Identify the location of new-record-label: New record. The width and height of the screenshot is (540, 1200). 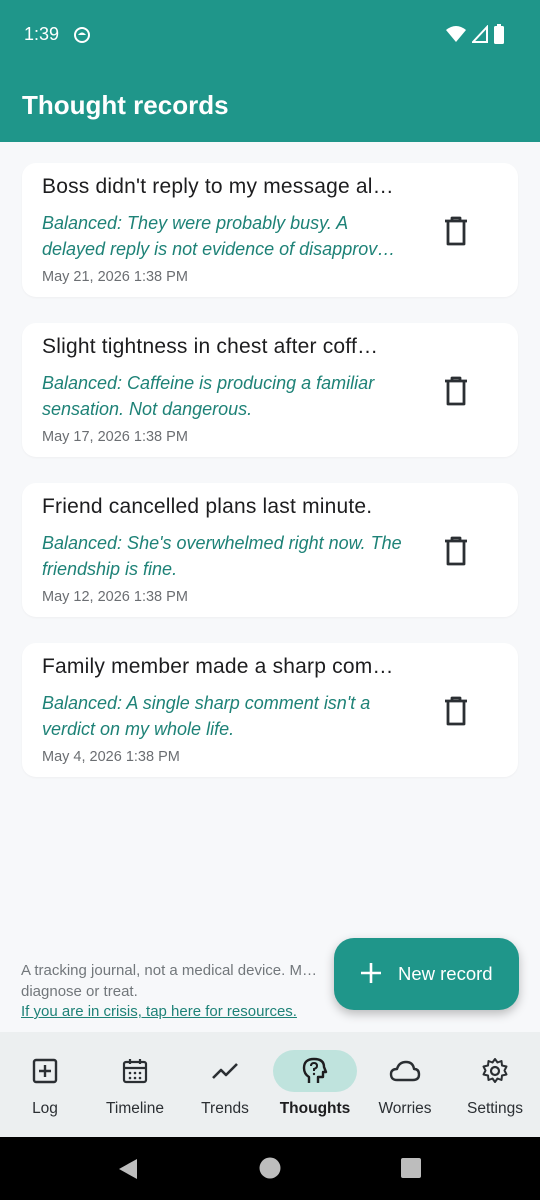
(445, 973).